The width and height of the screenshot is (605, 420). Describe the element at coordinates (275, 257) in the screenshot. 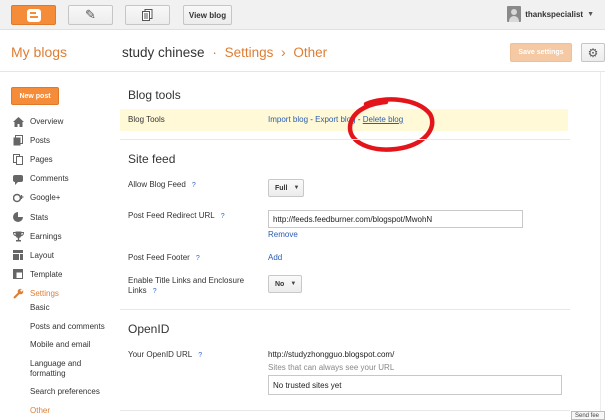

I see `add-feed-footer-link: Add` at that location.